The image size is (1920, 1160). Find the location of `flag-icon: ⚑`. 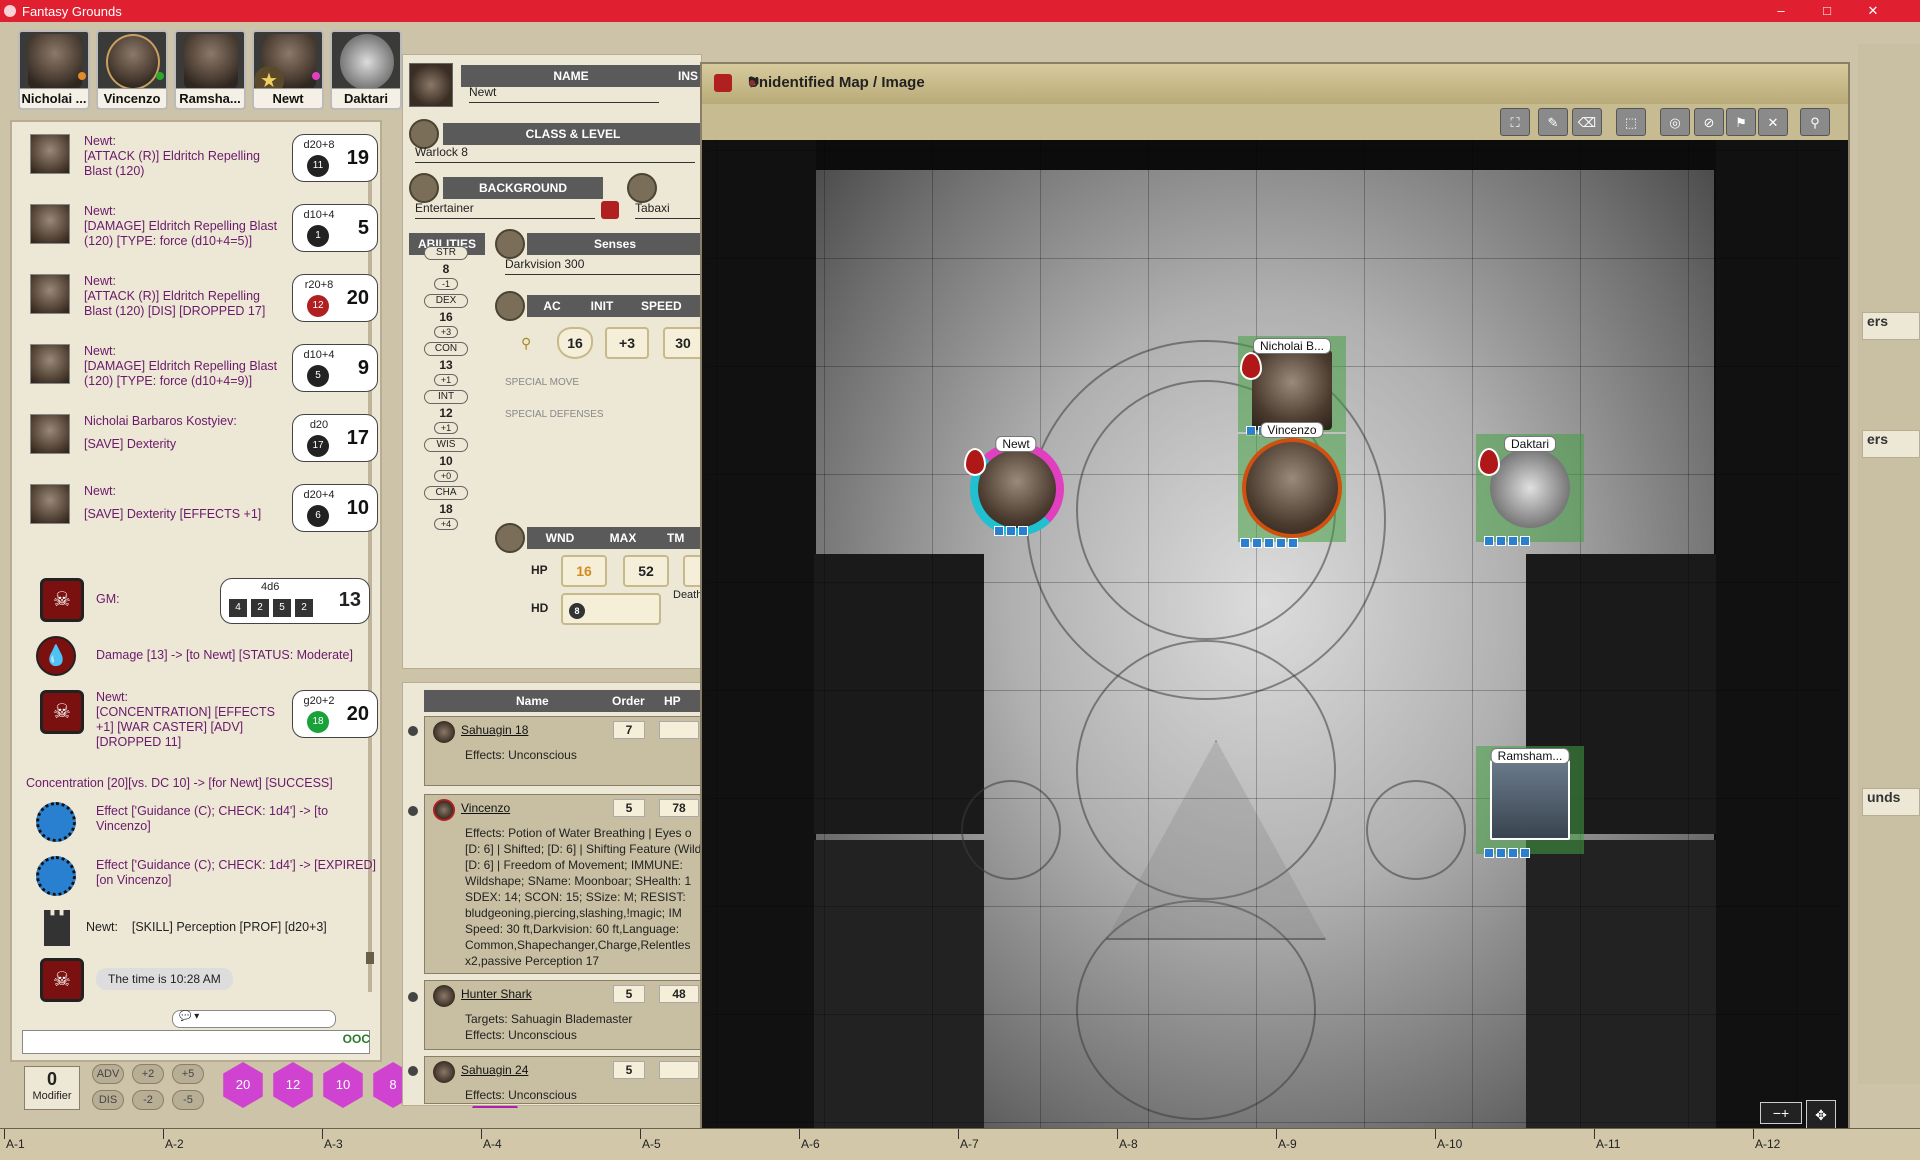

flag-icon: ⚑ is located at coordinates (1741, 122).